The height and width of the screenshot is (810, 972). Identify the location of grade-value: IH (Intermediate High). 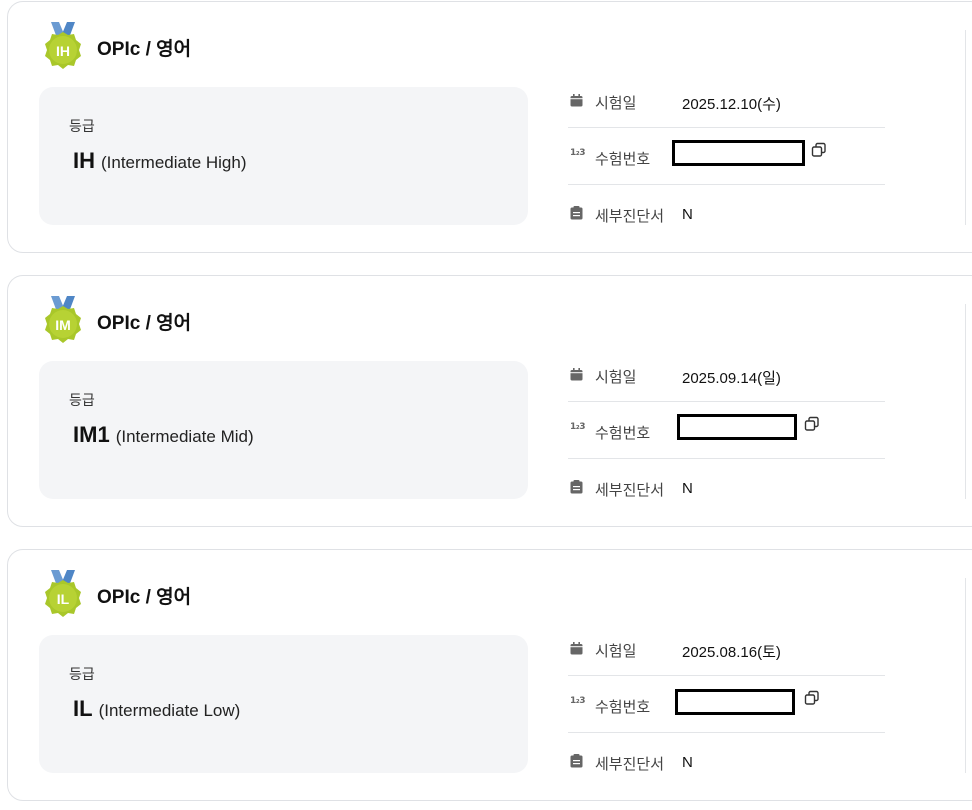
(160, 161).